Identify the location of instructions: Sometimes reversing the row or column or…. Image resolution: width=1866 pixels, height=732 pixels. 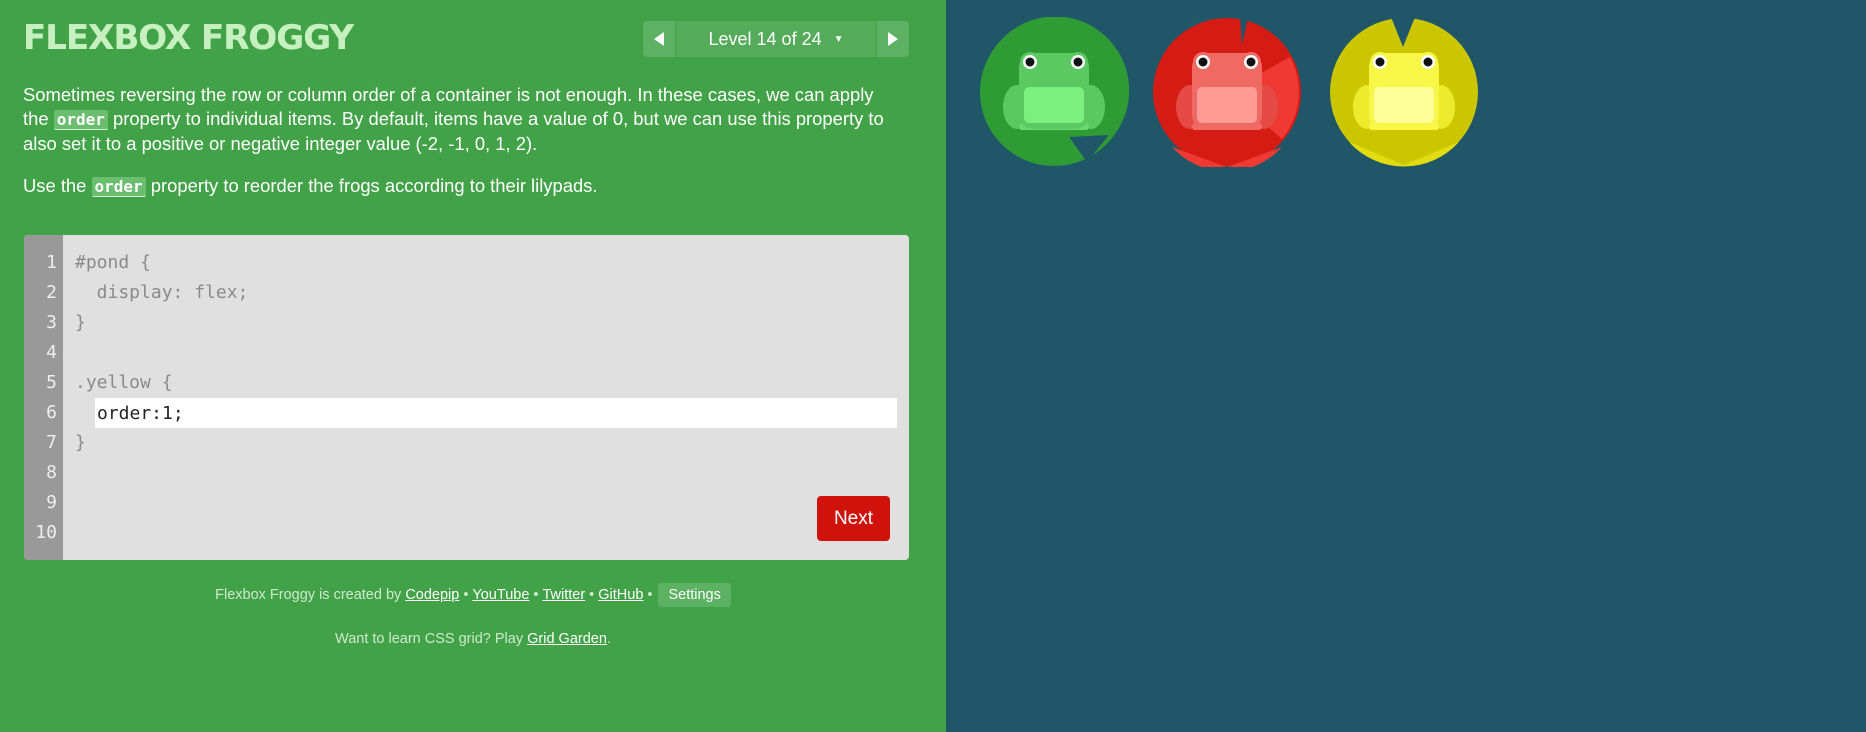
(463, 150).